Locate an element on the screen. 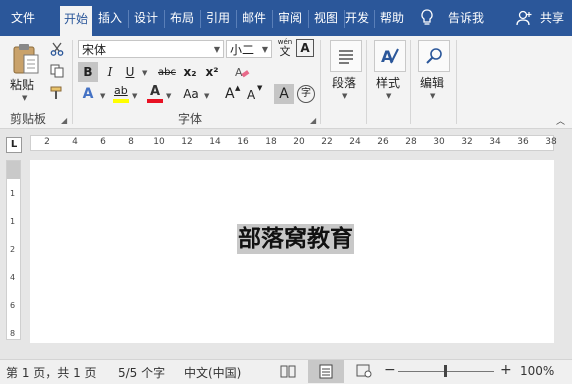 The image size is (572, 384). font-launcher-icon: ◢ is located at coordinates (313, 120).